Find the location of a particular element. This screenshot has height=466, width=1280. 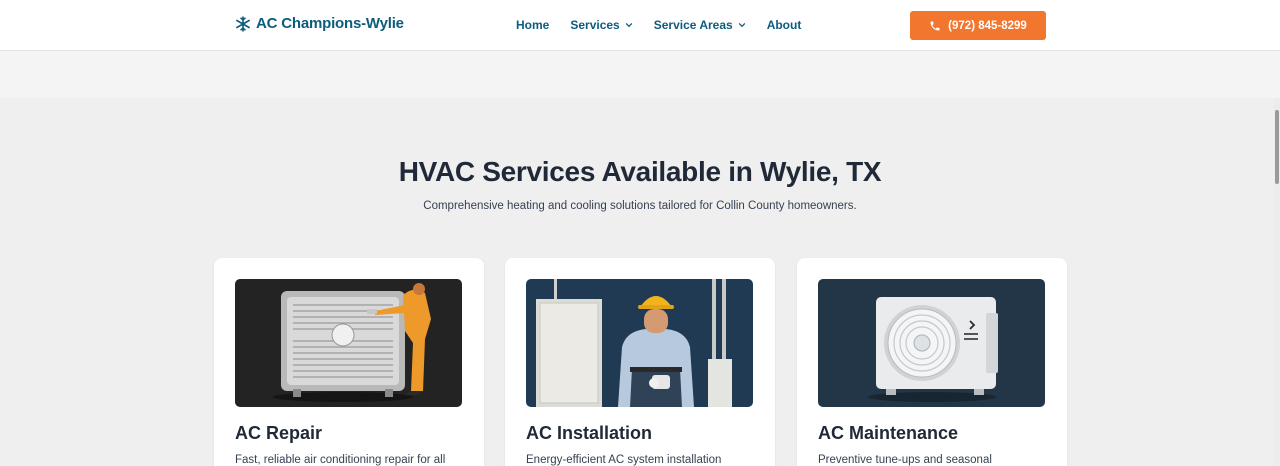

ac-maintenance-image is located at coordinates (931, 343).